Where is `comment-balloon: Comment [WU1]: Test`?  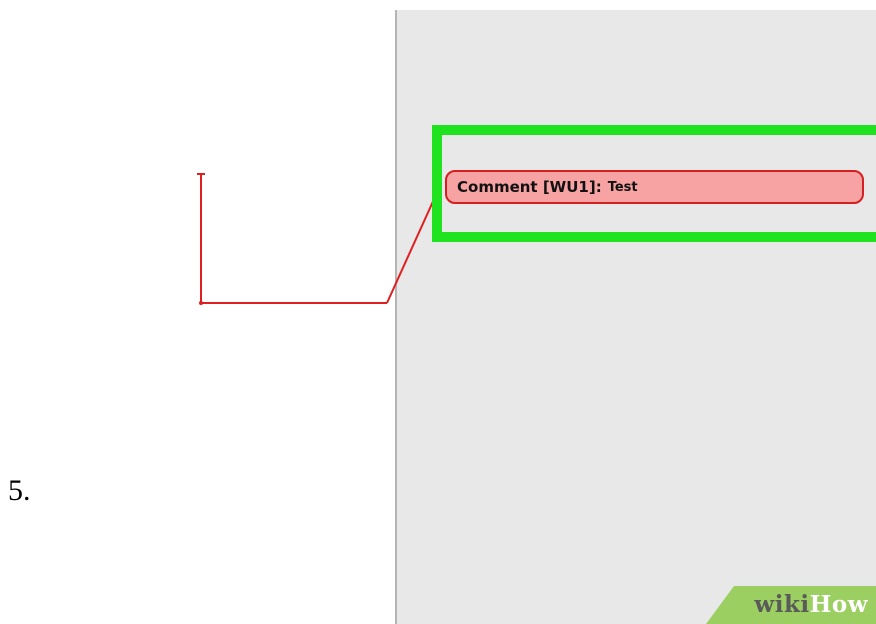 comment-balloon: Comment [WU1]: Test is located at coordinates (654, 187).